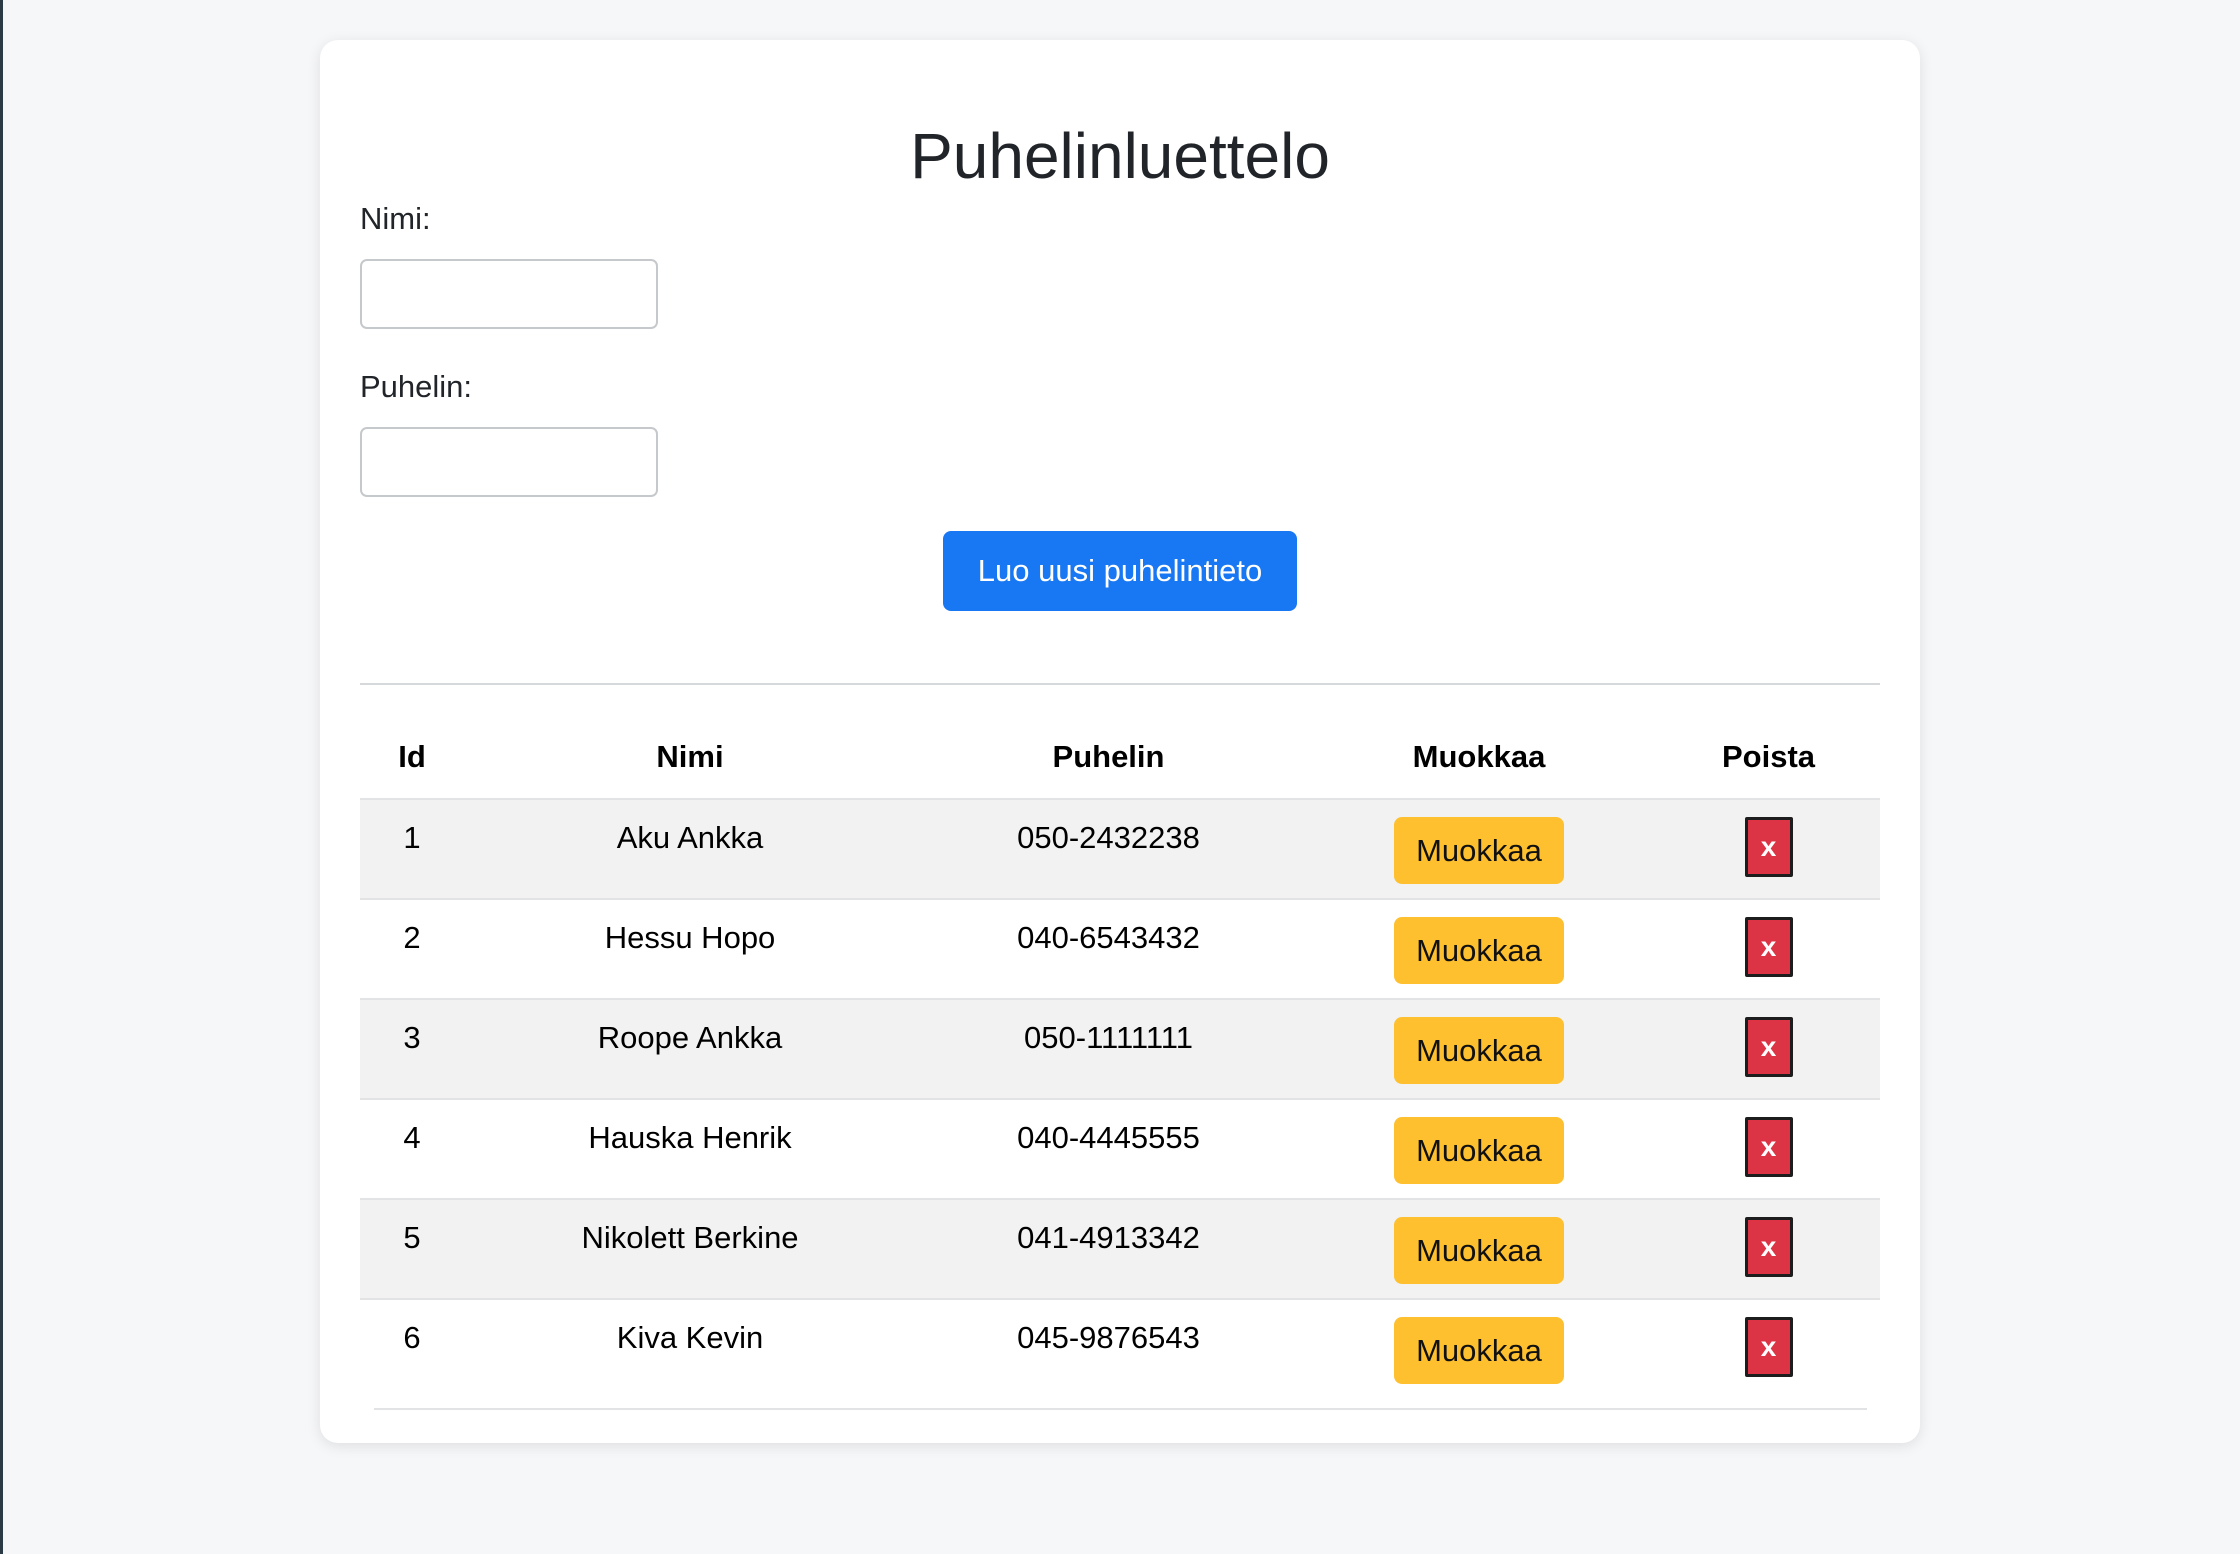 This screenshot has height=1554, width=2240. What do you see at coordinates (412, 758) in the screenshot?
I see `column-header-id: Id` at bounding box center [412, 758].